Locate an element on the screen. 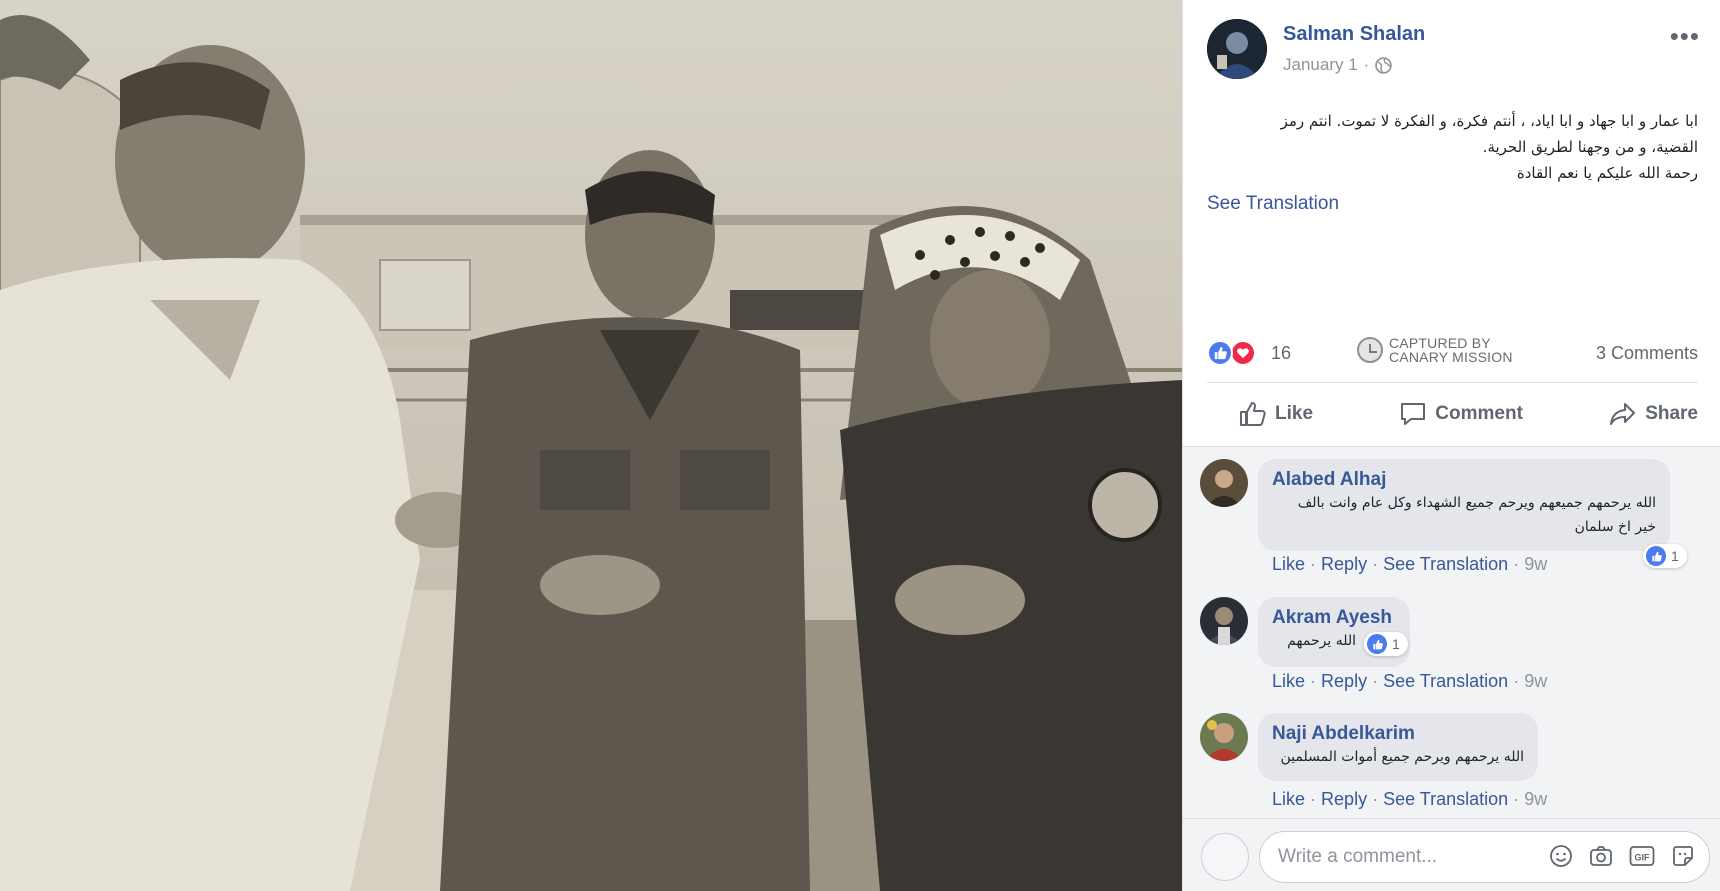 The width and height of the screenshot is (1720, 891). share-button: Share is located at coordinates (1653, 414).